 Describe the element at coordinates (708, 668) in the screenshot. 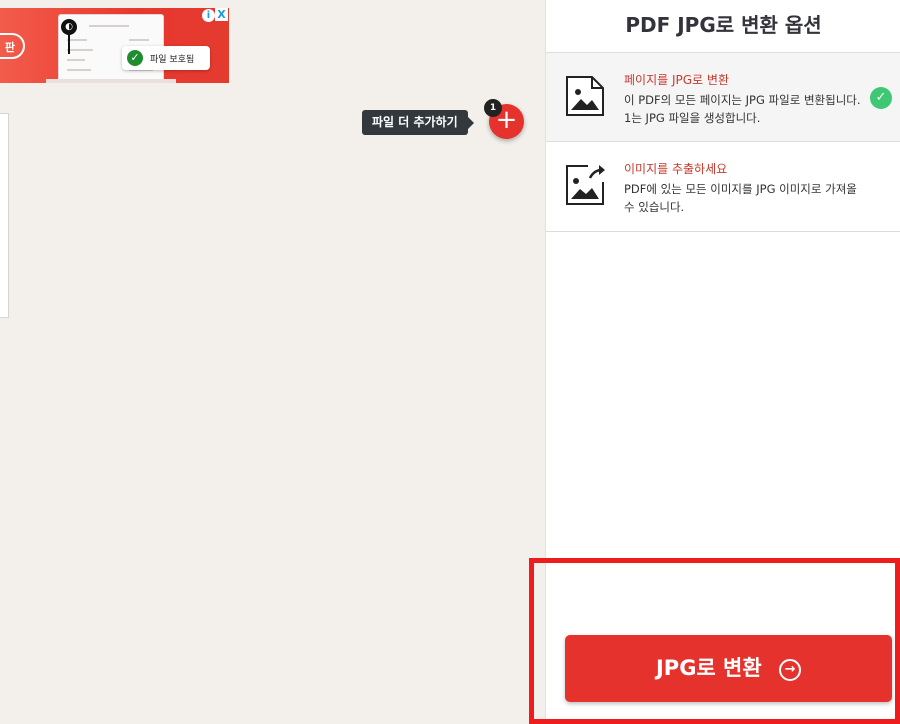

I see `convert-button-label: JPG로 변환` at that location.